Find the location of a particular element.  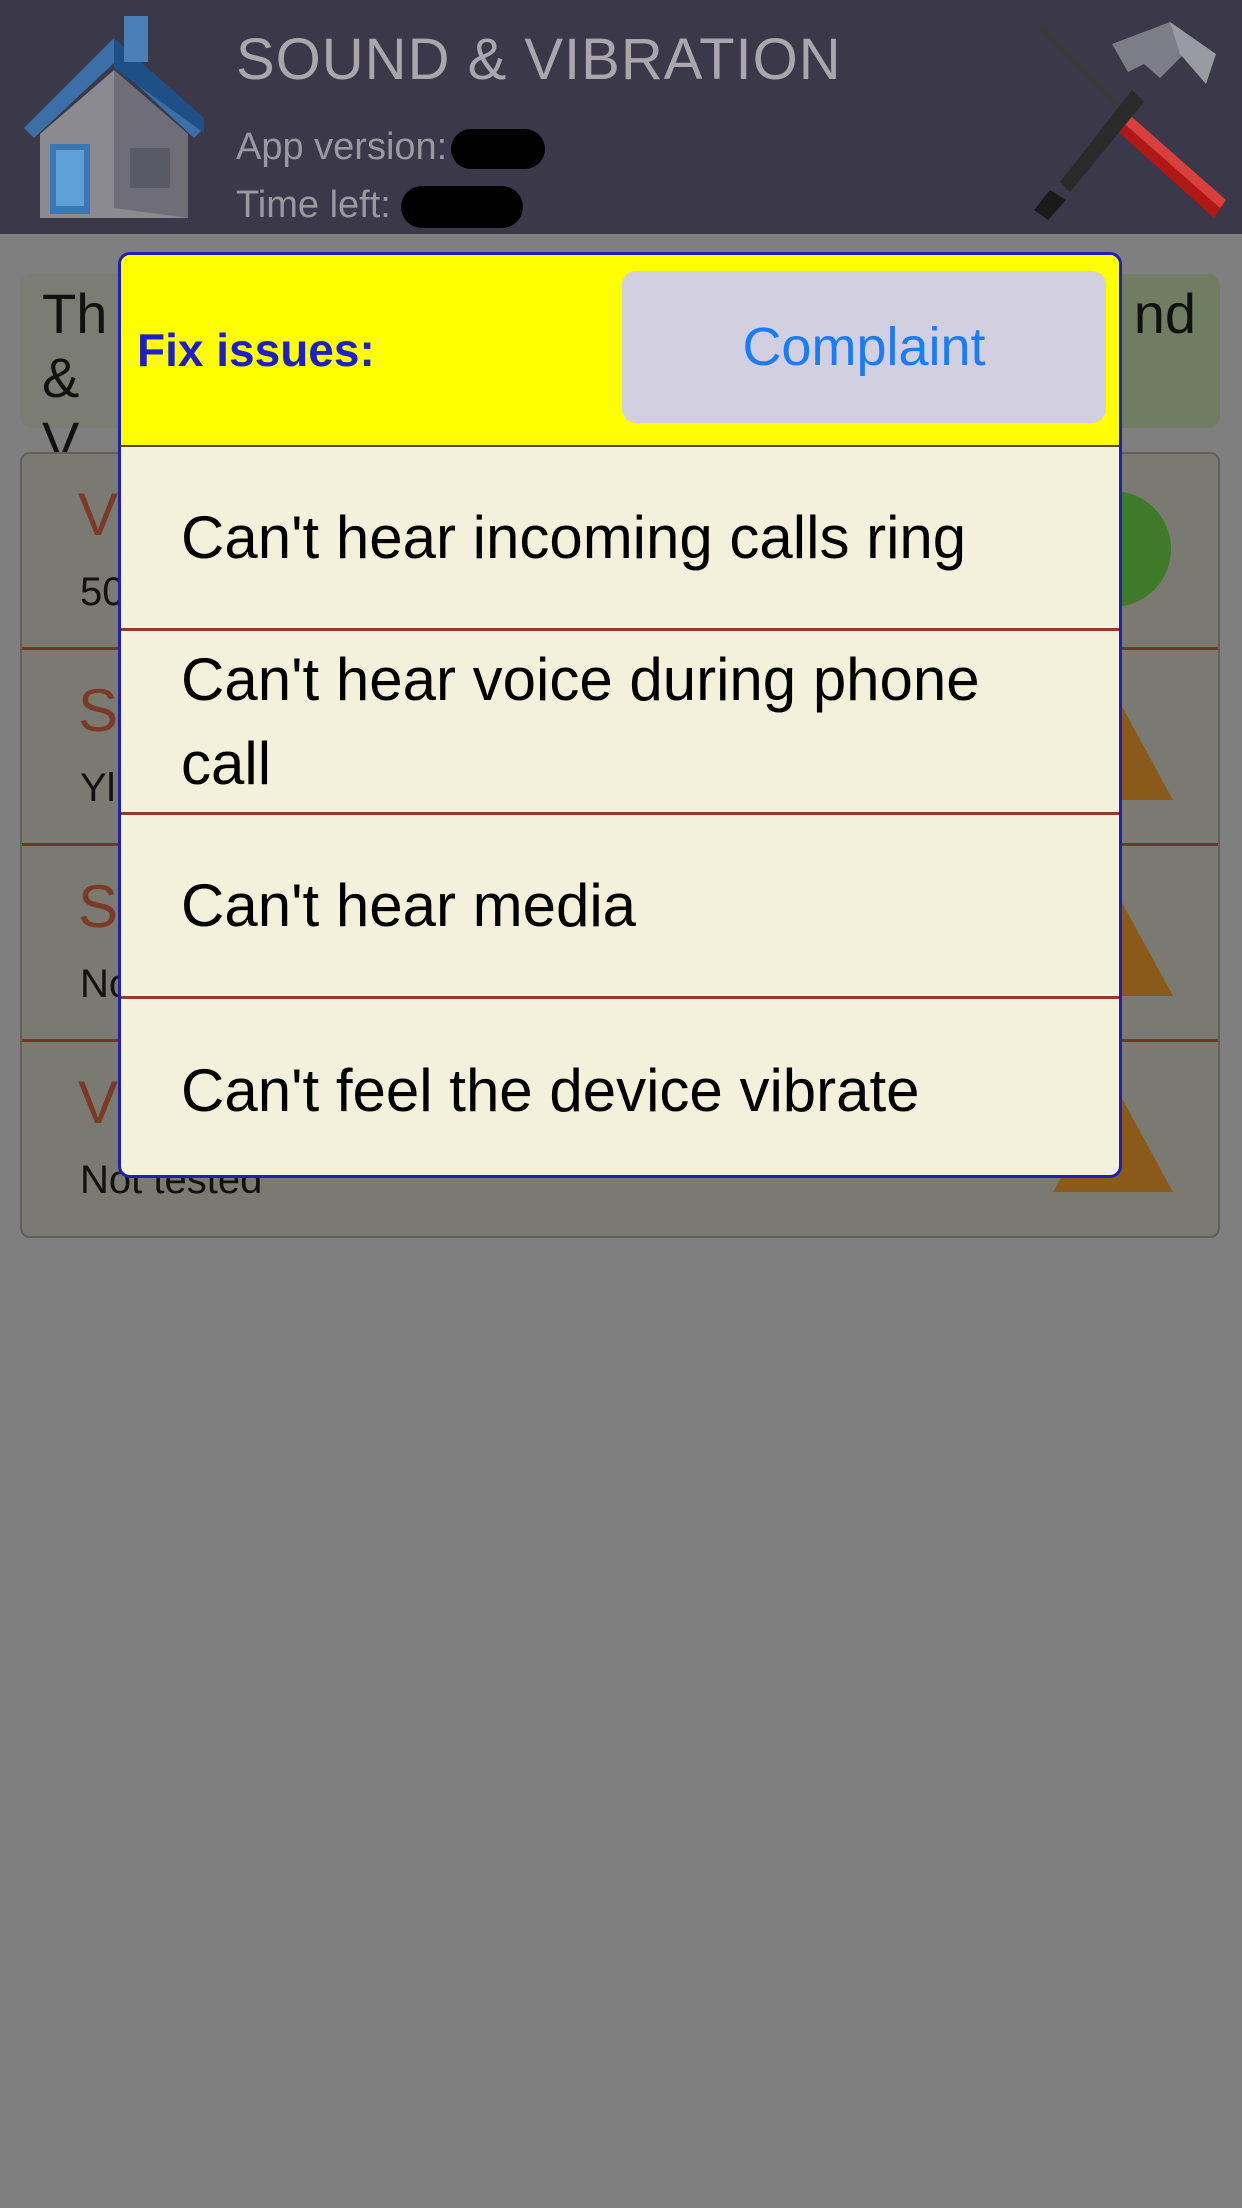

issue-media: Can't hear media is located at coordinates (620, 907).